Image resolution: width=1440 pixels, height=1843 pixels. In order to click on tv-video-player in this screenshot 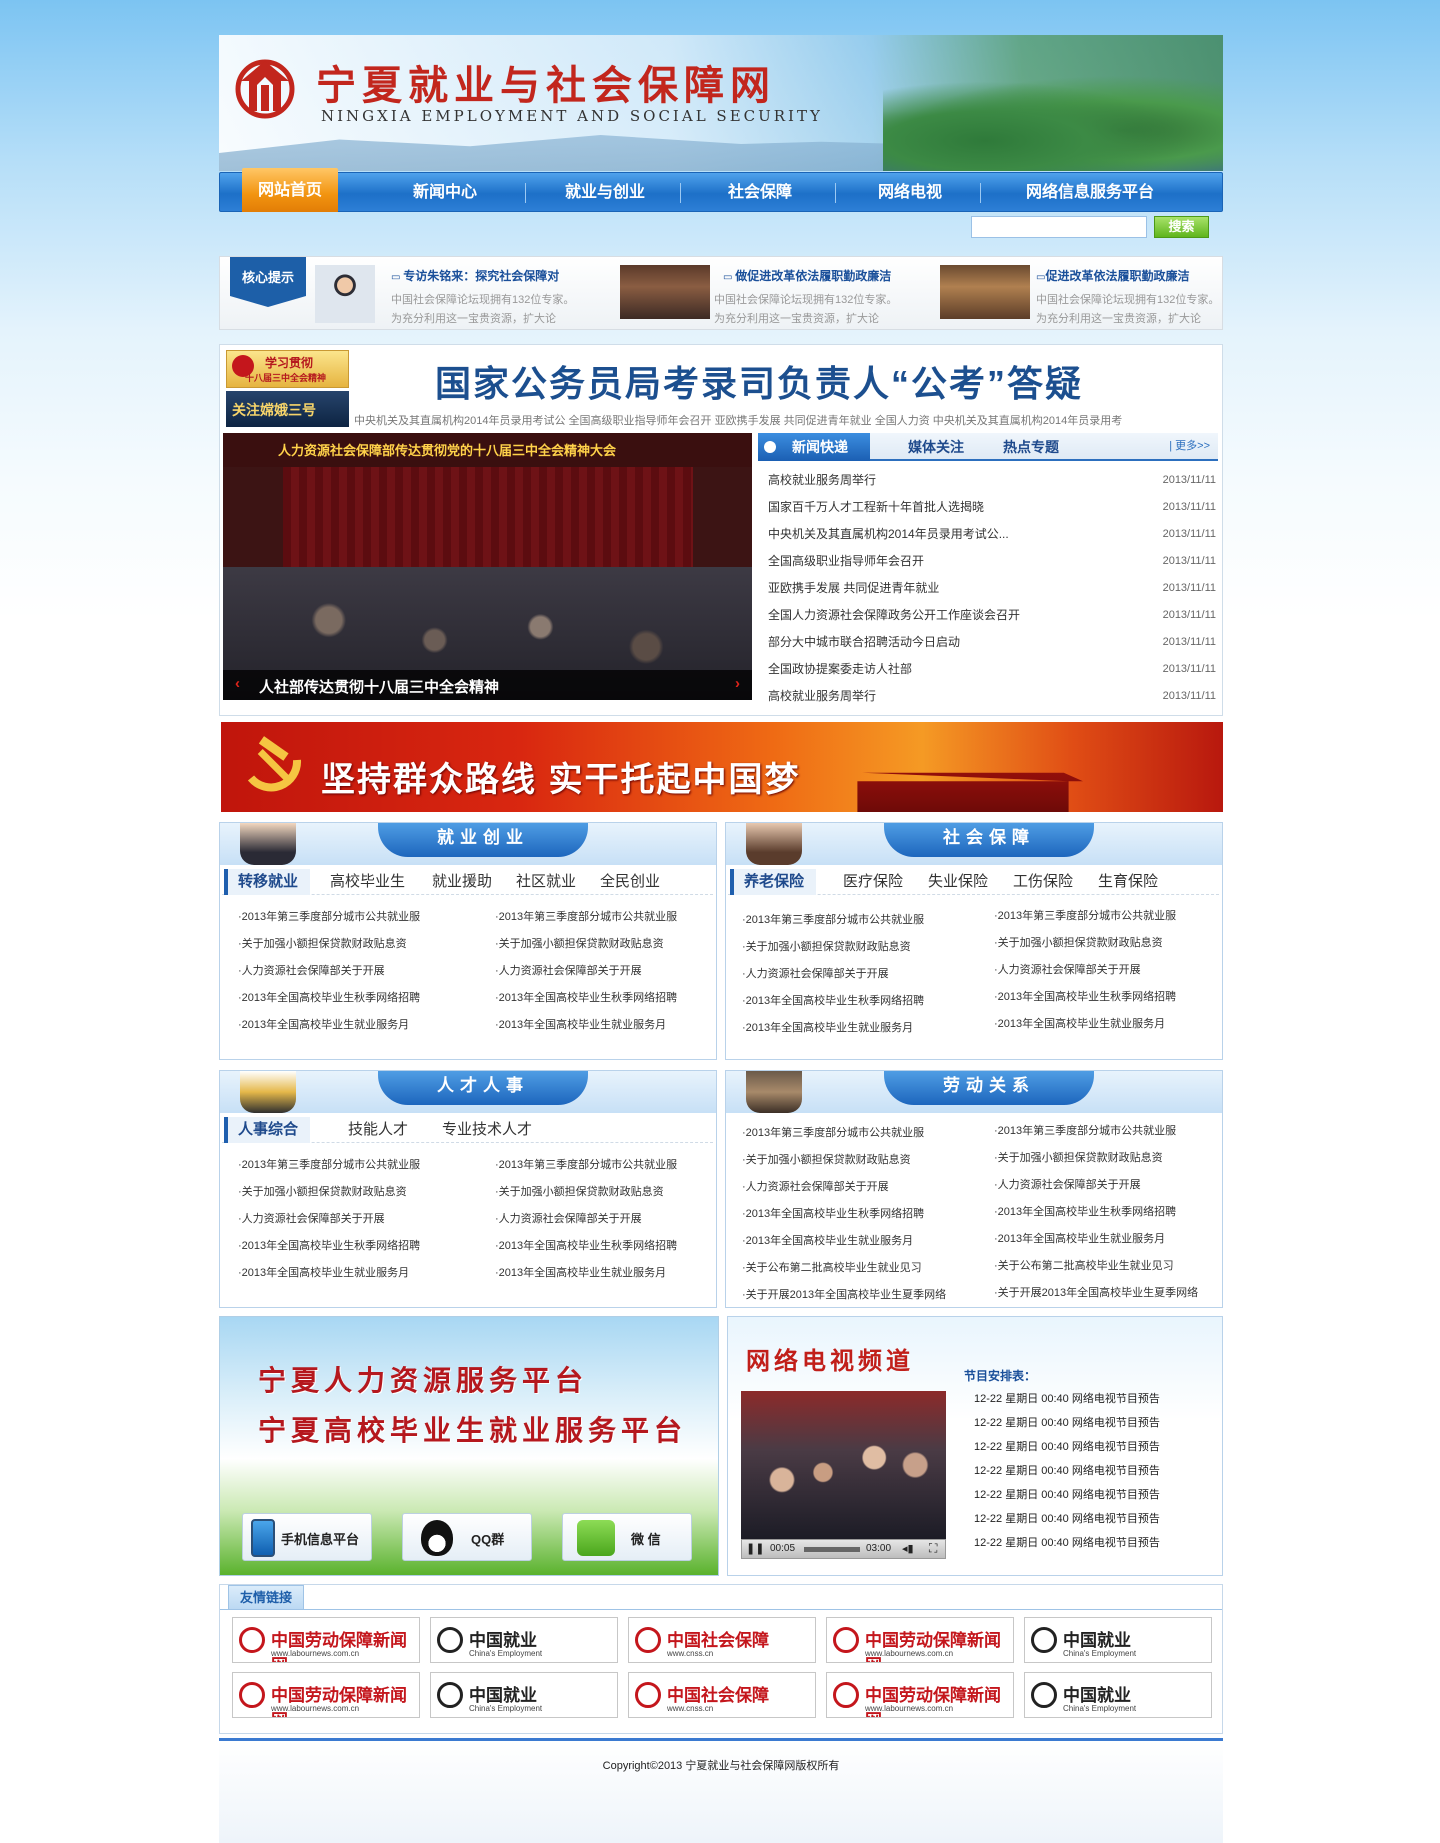, I will do `click(843, 1465)`.